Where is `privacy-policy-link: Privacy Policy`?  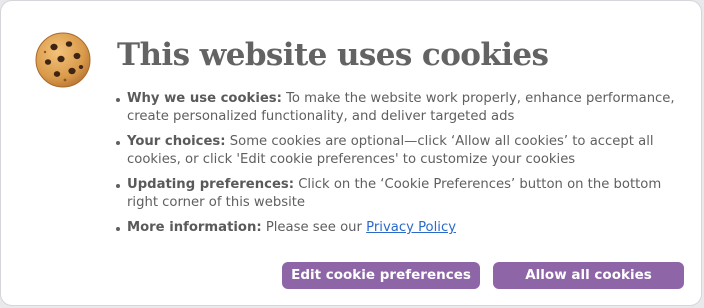 privacy-policy-link: Privacy Policy is located at coordinates (411, 227).